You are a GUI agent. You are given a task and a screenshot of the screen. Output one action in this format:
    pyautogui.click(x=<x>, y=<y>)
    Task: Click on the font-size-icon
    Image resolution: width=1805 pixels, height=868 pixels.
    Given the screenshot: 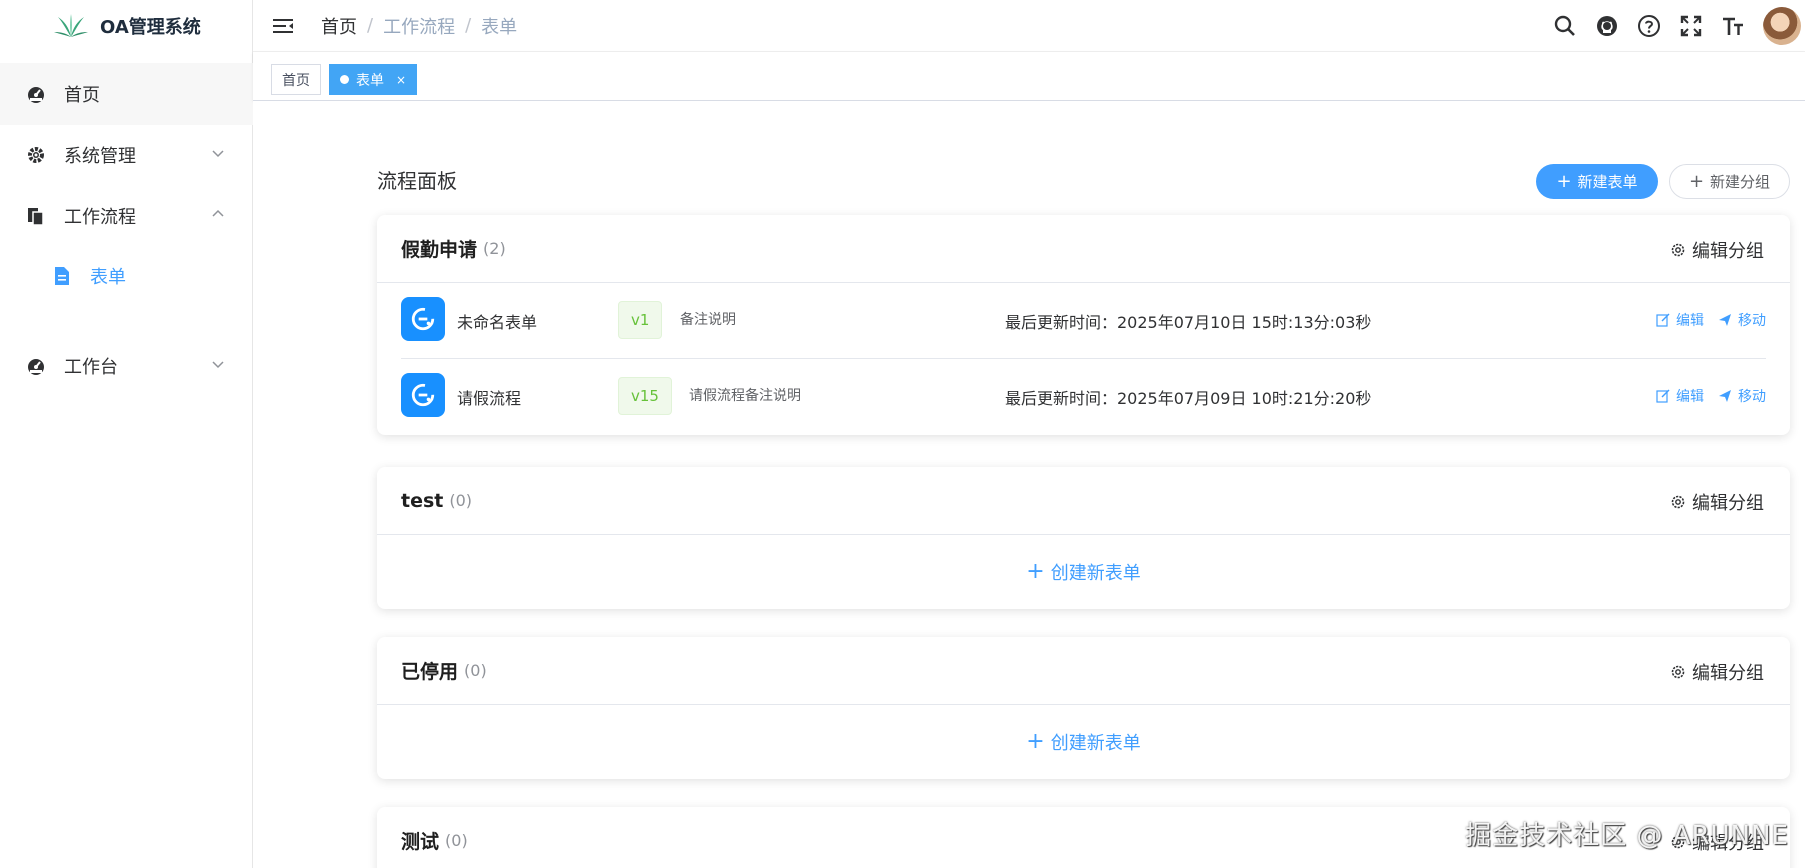 What is the action you would take?
    pyautogui.click(x=1733, y=26)
    